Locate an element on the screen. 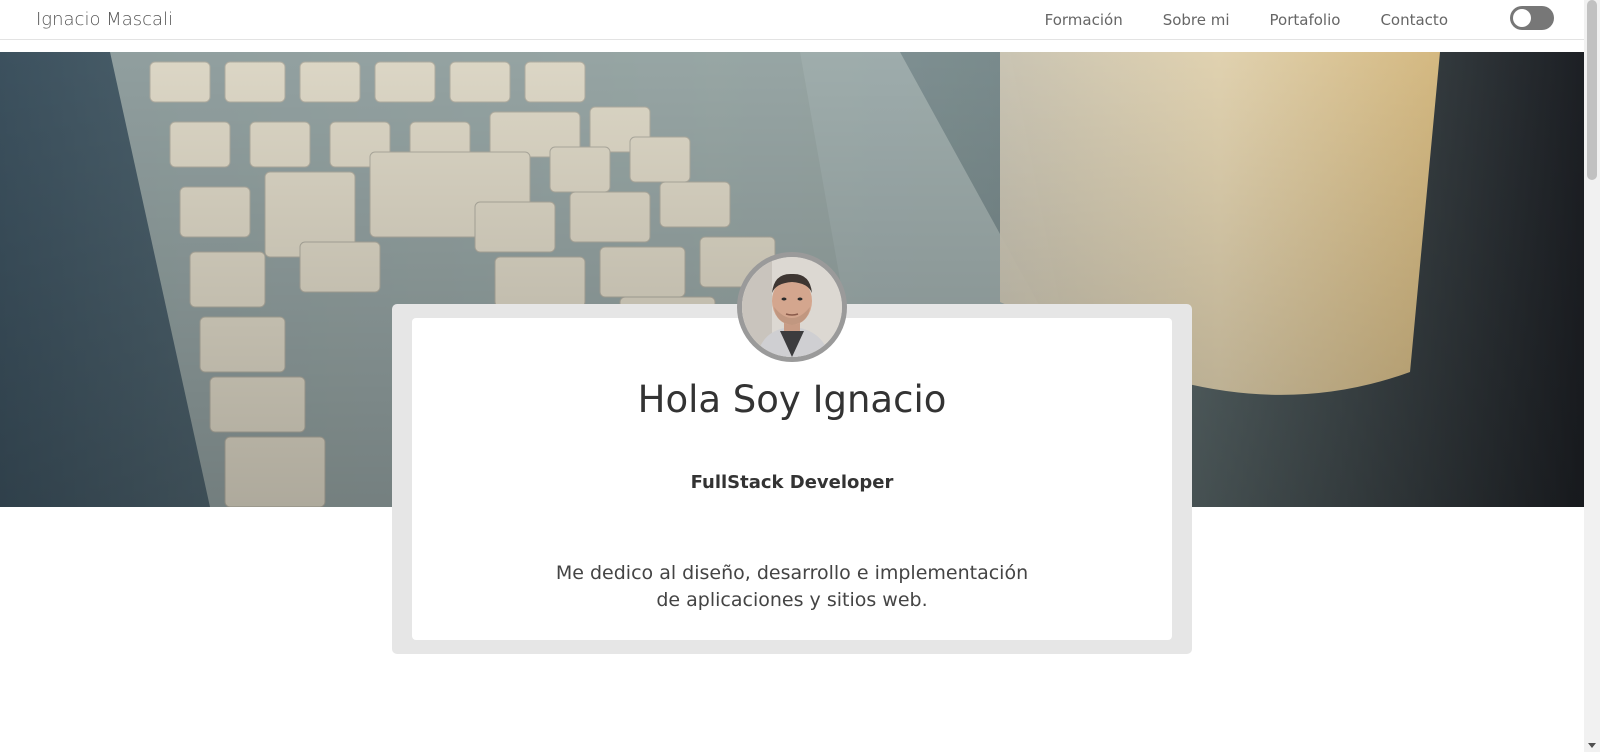  profile-photo-icon is located at coordinates (792, 307).